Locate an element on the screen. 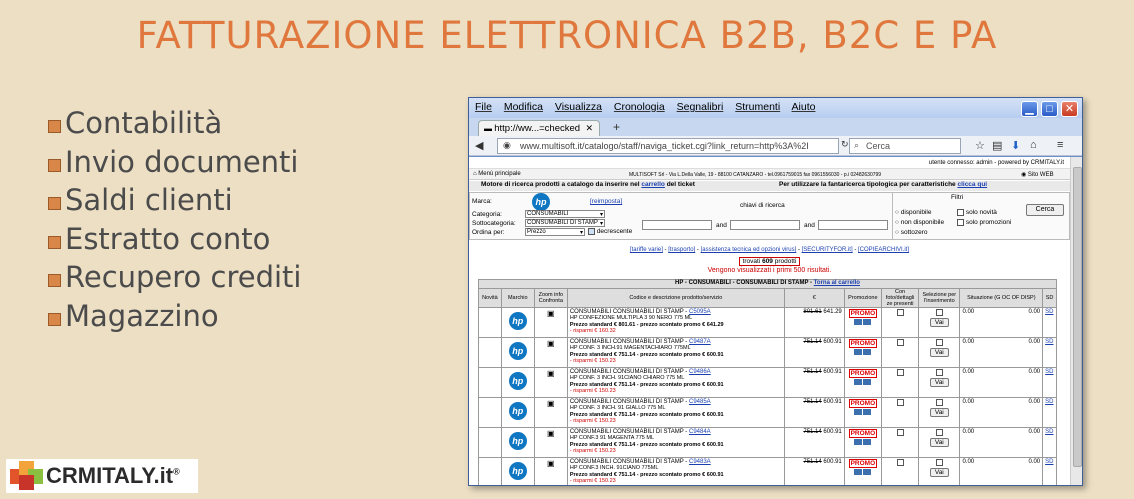 This screenshot has height=499, width=1134. menu-file: File is located at coordinates (483, 107).